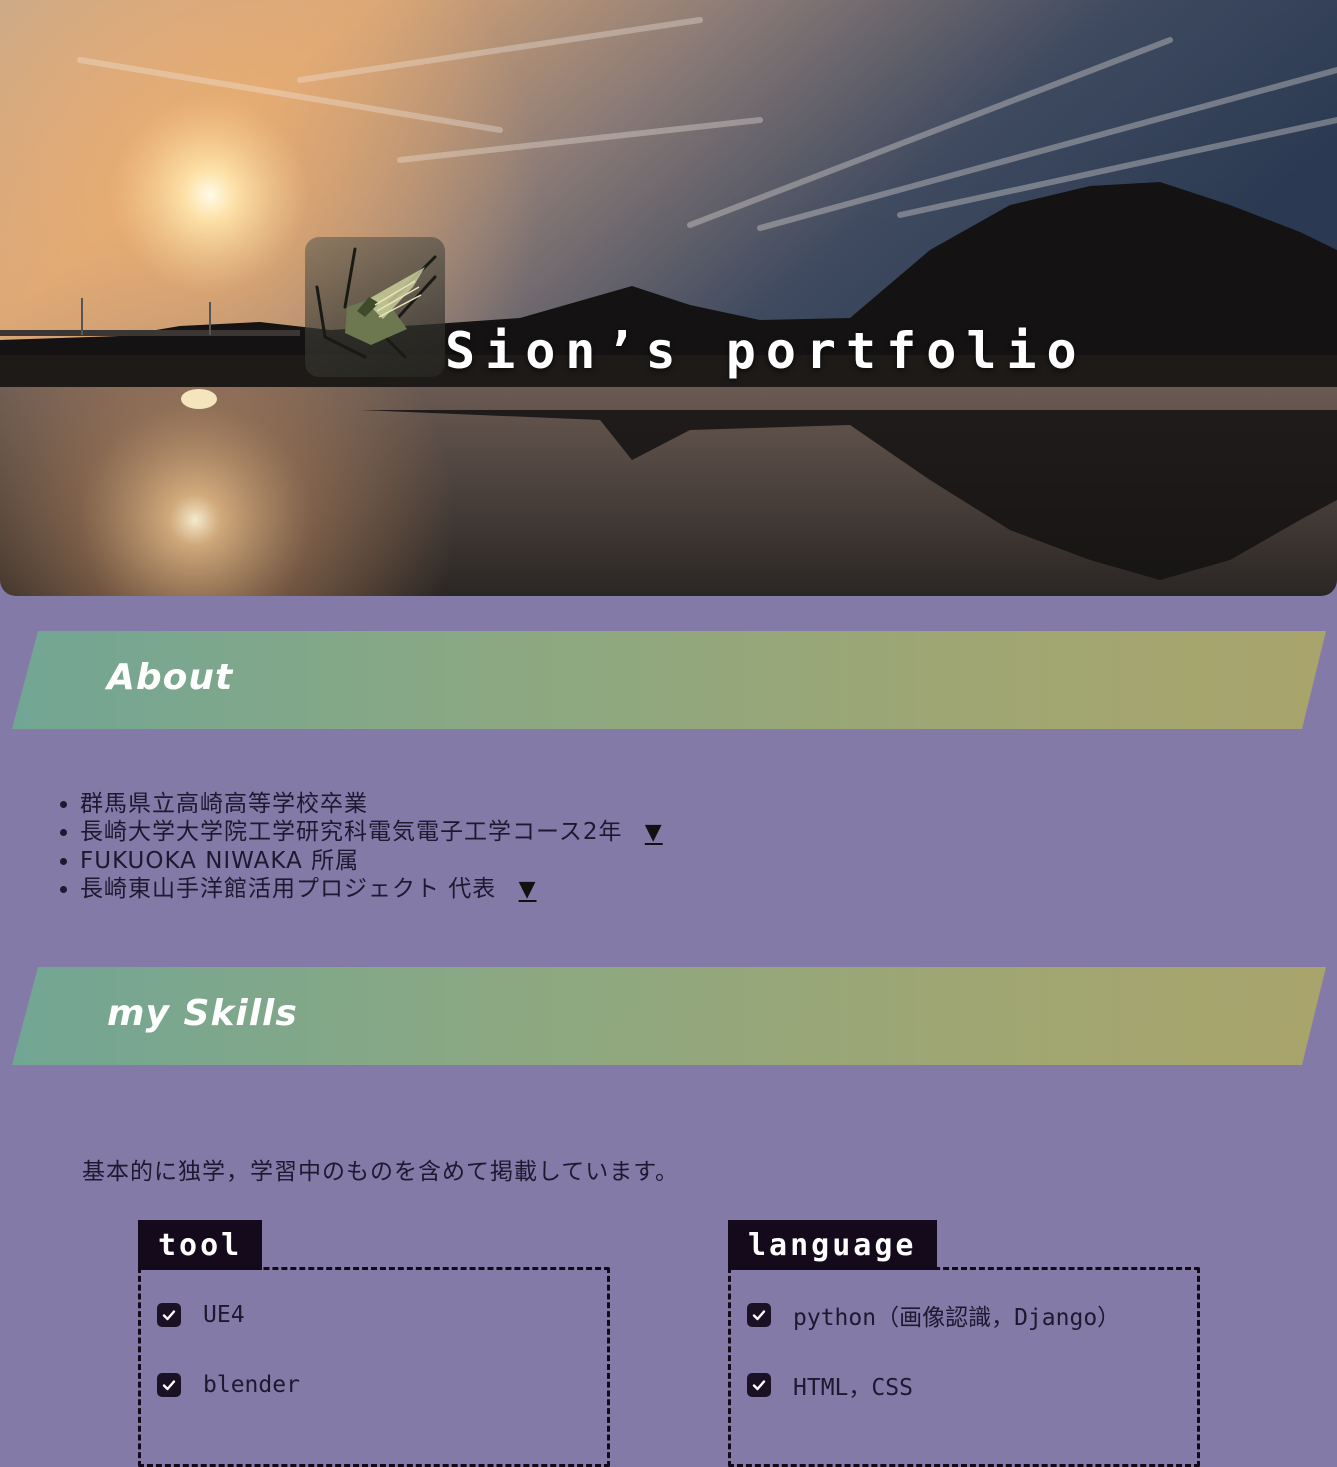  Describe the element at coordinates (964, 1367) in the screenshot. I see `skill-group-language: python（画像認識，Django） HTML，CSS` at that location.